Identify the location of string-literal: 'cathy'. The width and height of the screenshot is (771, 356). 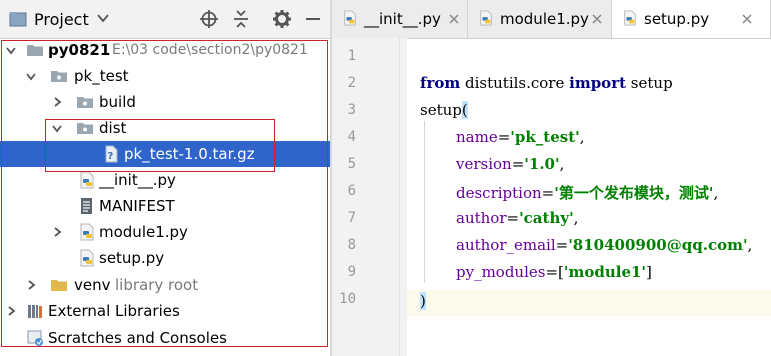
(546, 218).